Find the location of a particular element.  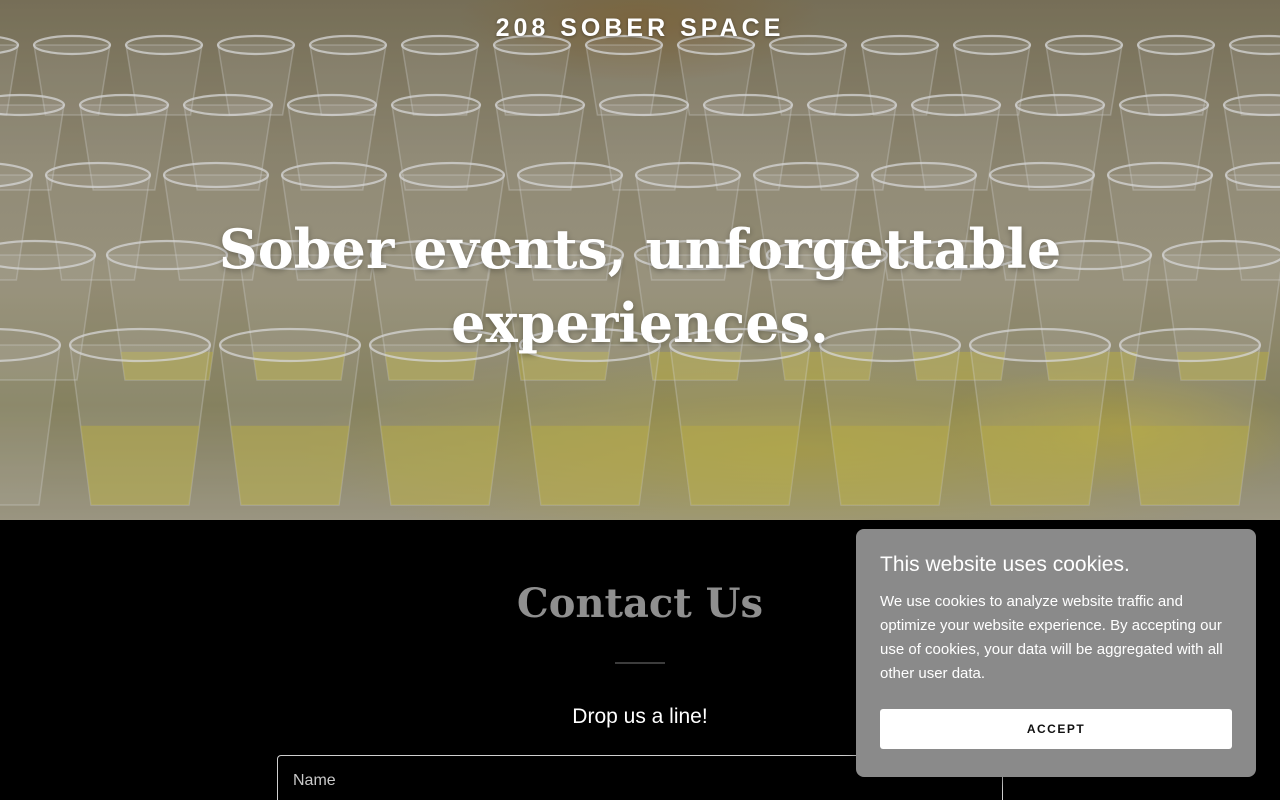

section-divider is located at coordinates (640, 663).